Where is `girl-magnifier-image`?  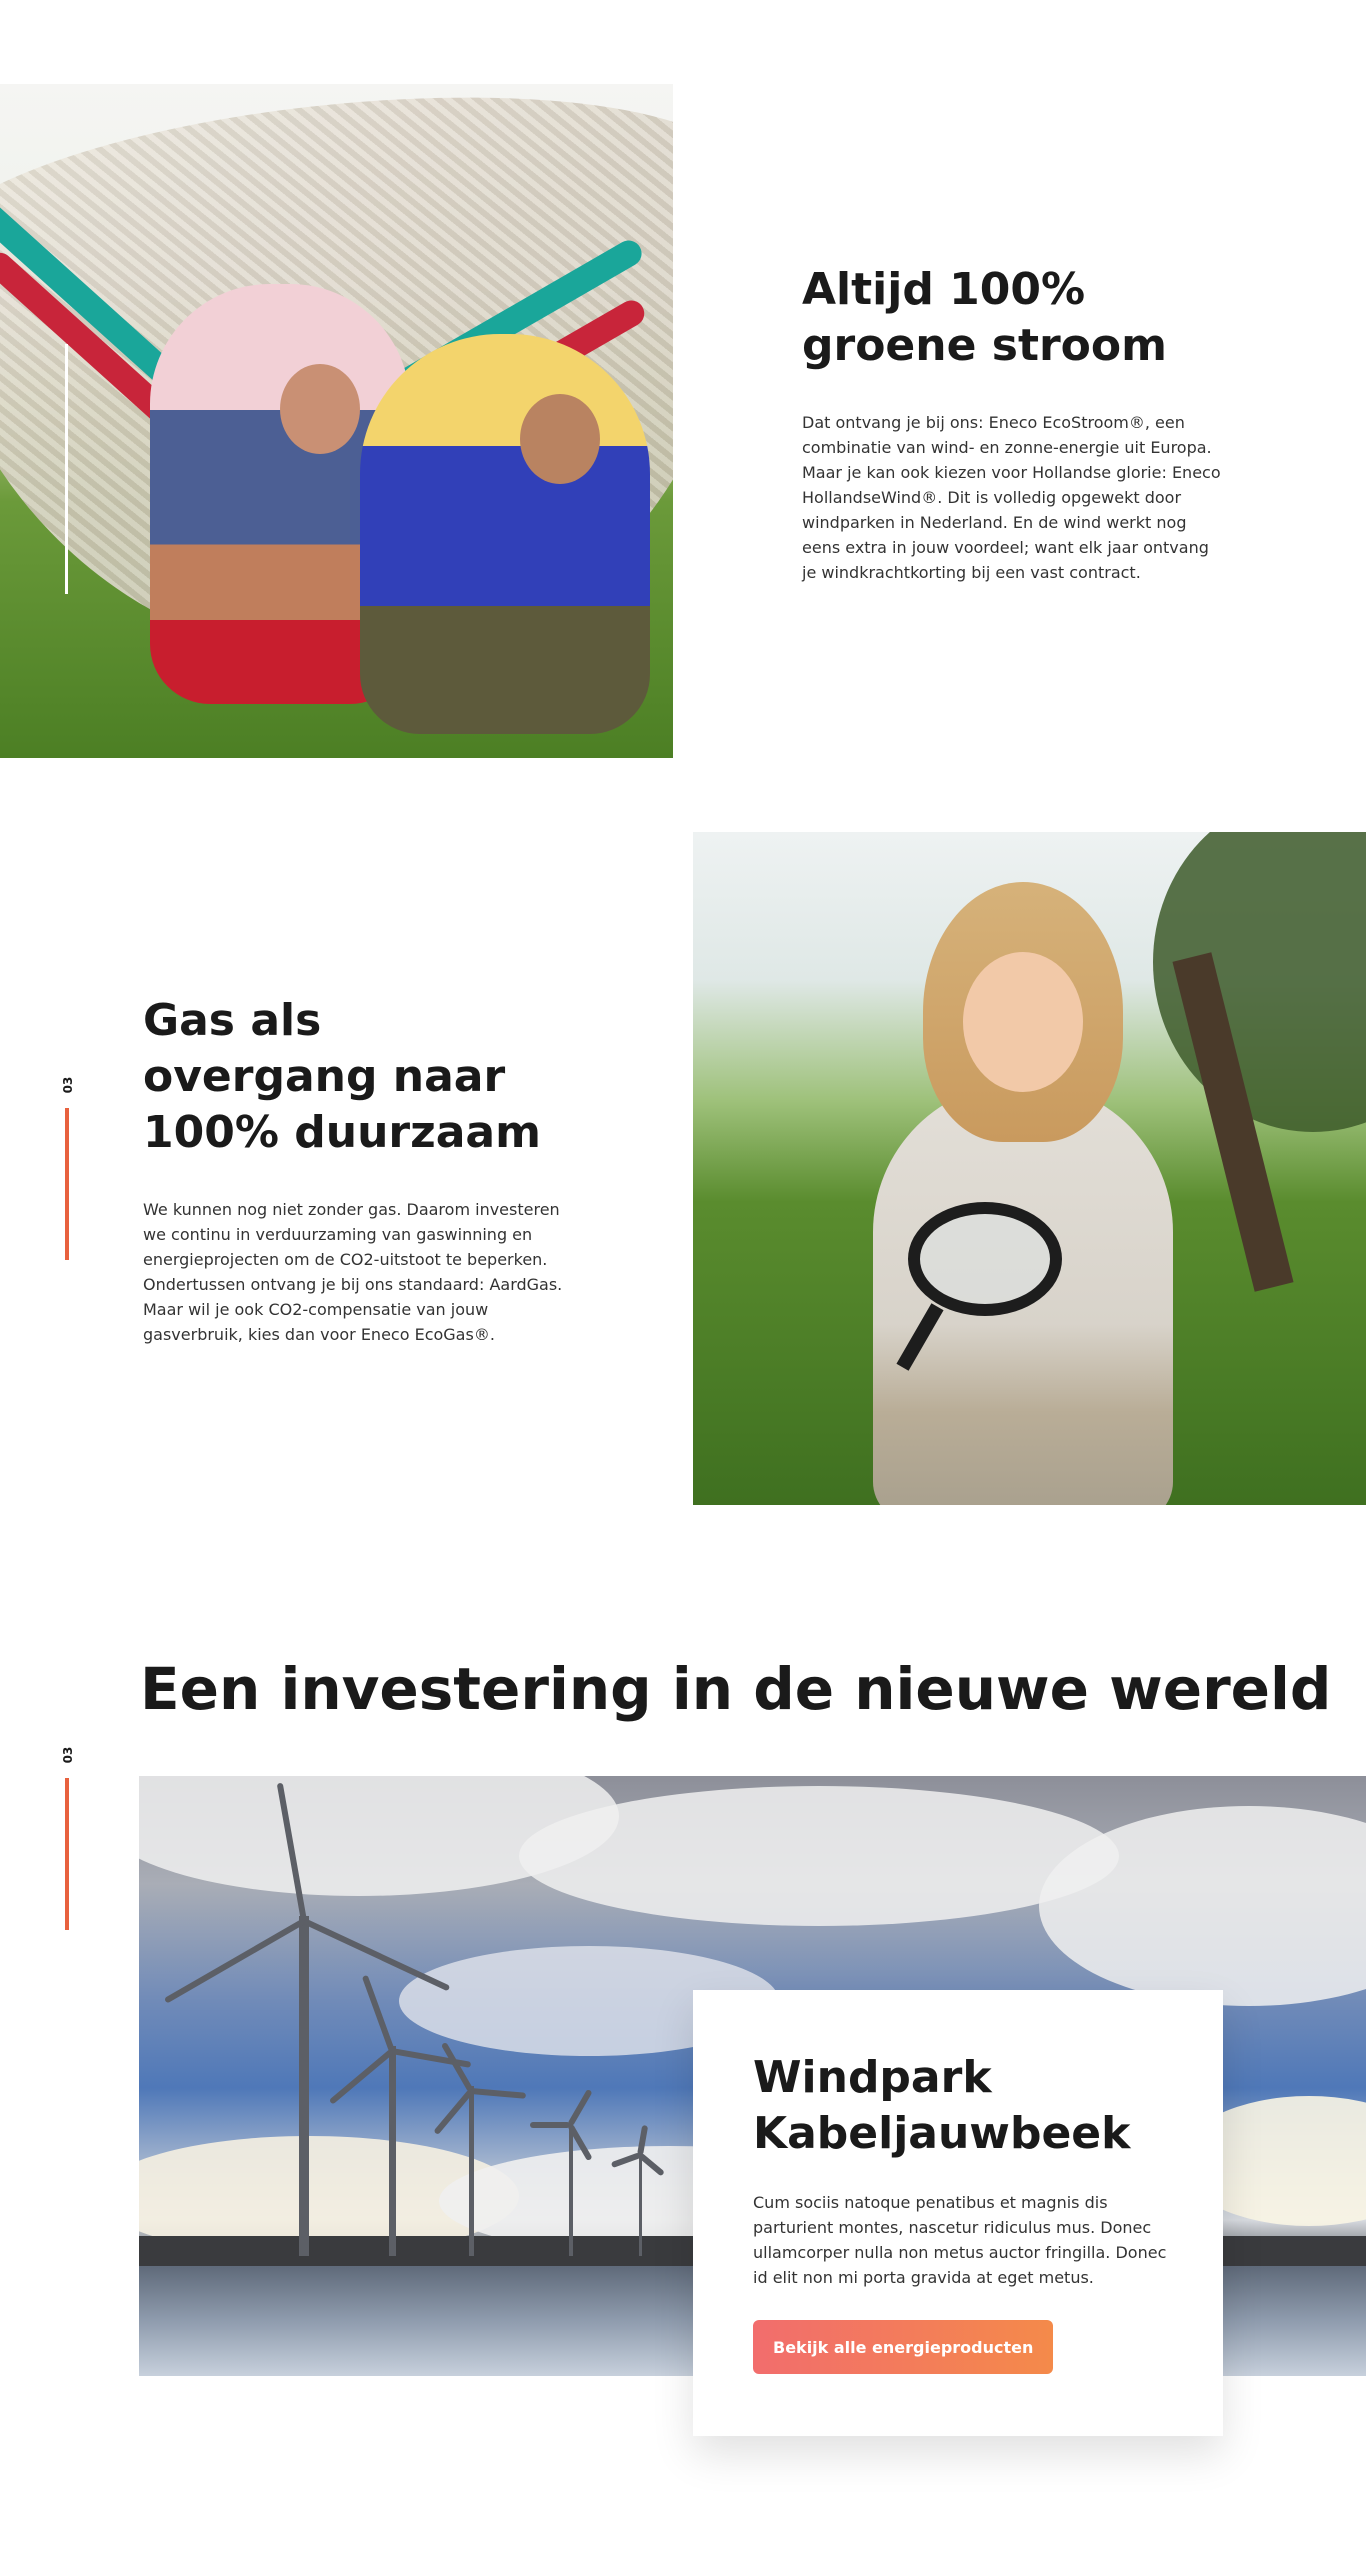
girl-magnifier-image is located at coordinates (1029, 1168).